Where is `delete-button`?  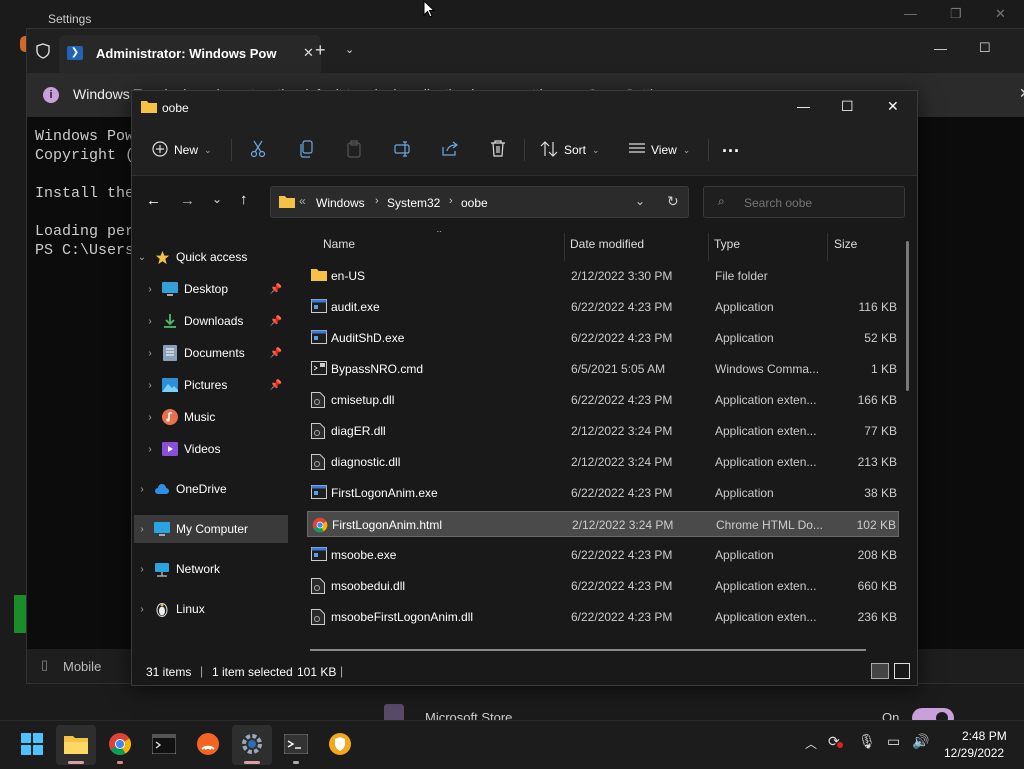
delete-button is located at coordinates (498, 150).